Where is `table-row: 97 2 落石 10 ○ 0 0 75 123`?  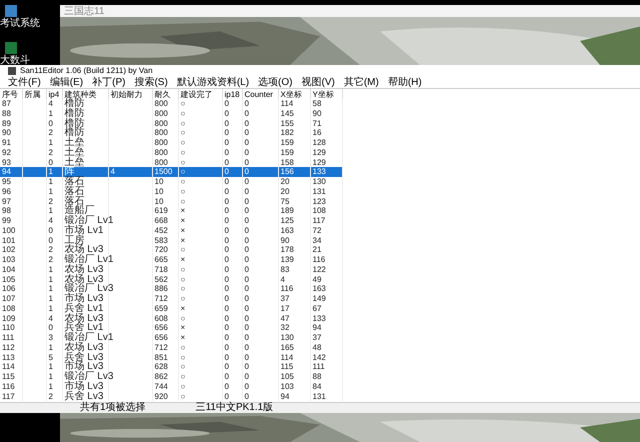
table-row: 97 2 落石 10 ○ 0 0 75 123 is located at coordinates (171, 201).